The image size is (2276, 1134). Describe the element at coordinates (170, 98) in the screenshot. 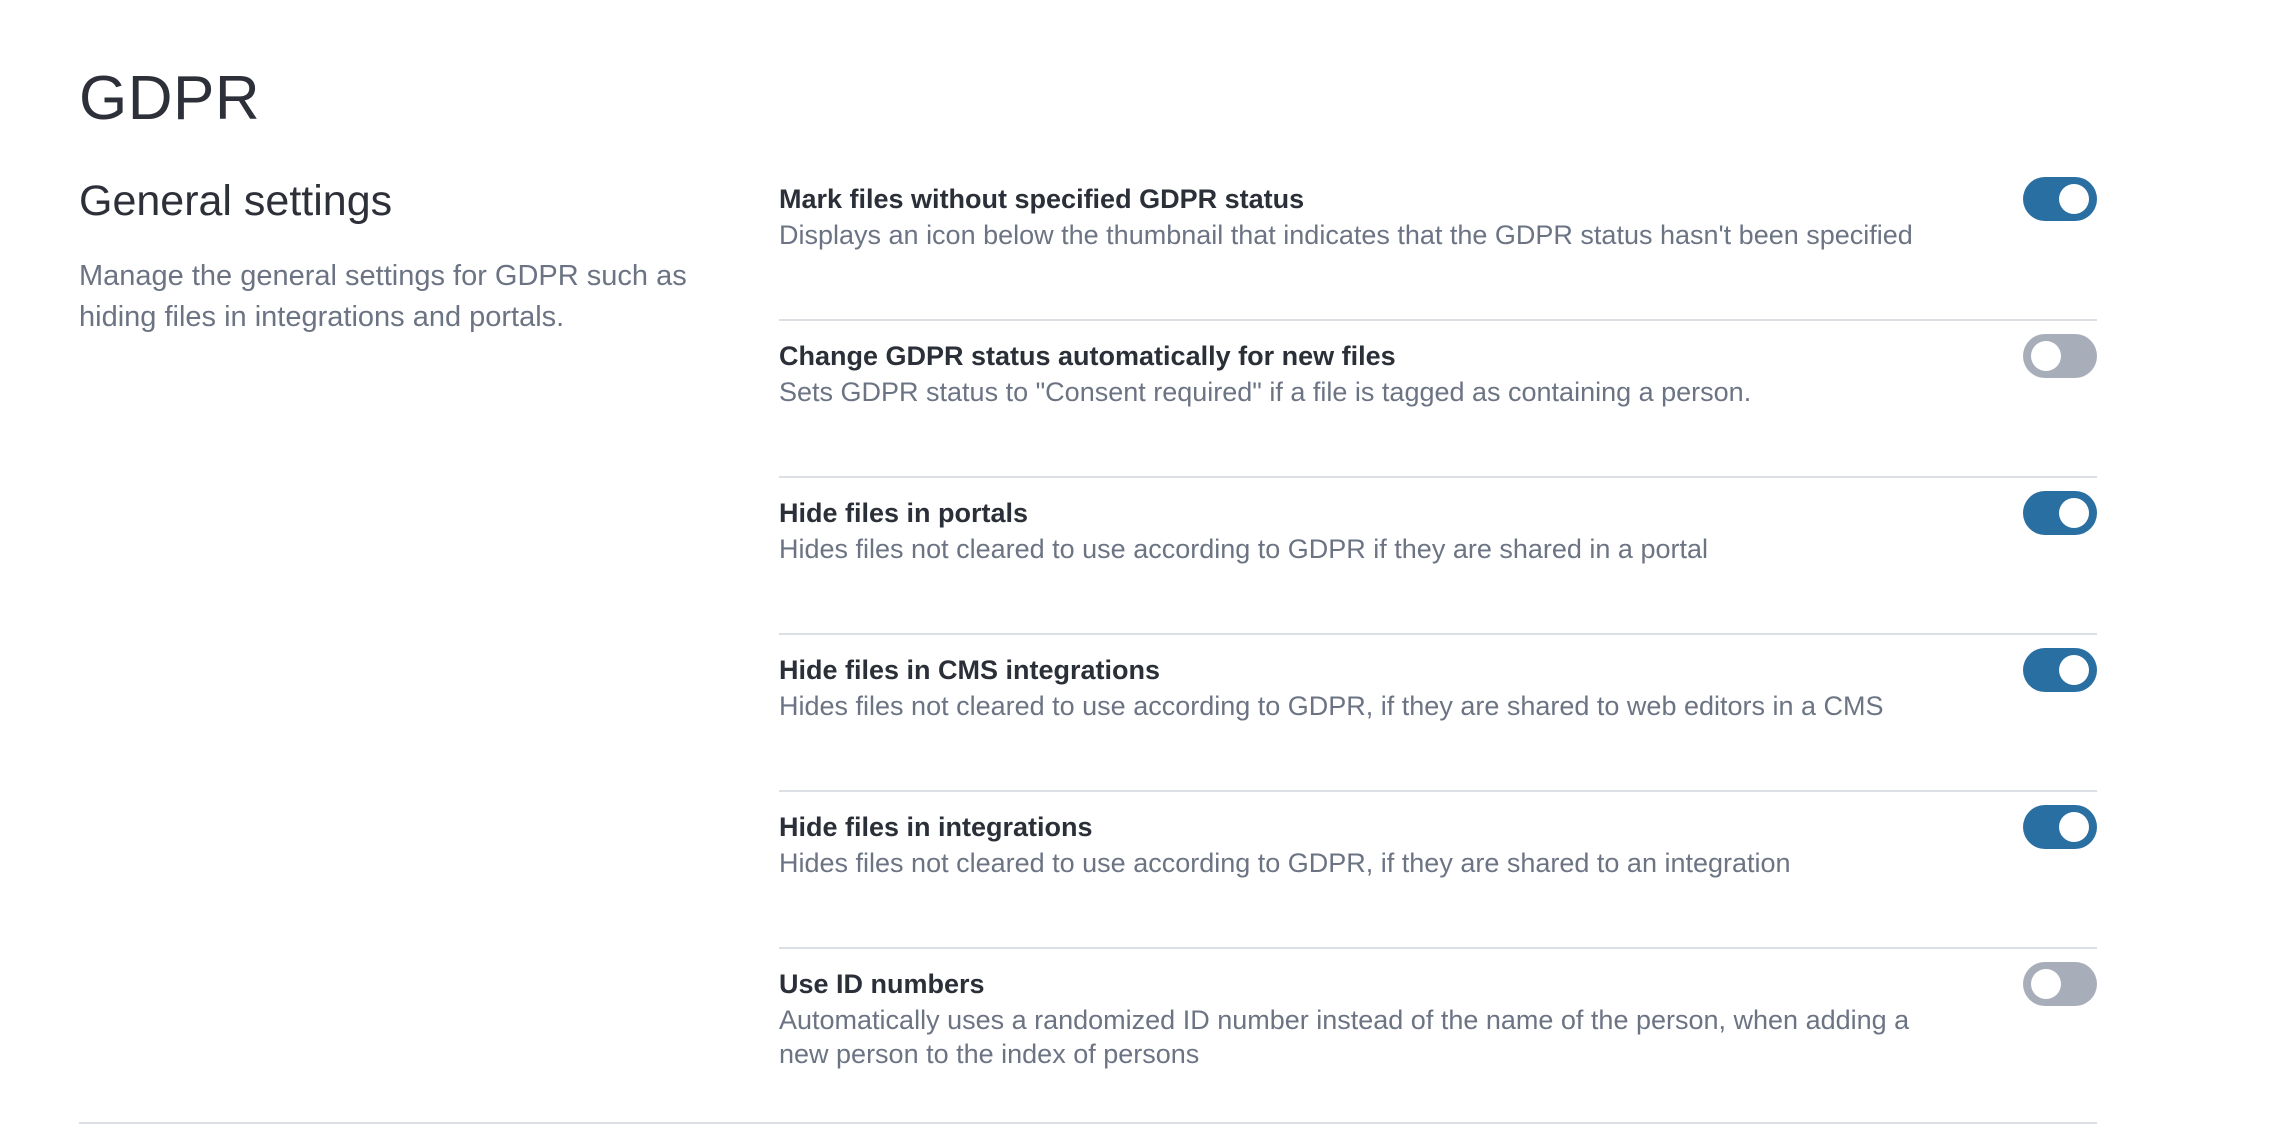

I see `page-title: GDPR` at that location.